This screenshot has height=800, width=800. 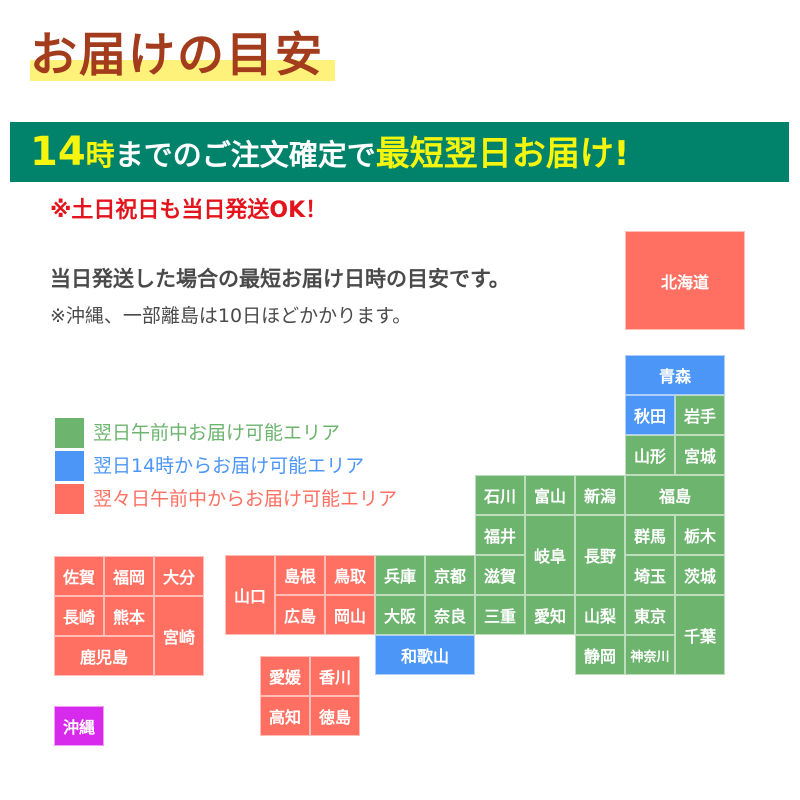 I want to click on prefecture-kyoto: 京都, so click(x=450, y=575).